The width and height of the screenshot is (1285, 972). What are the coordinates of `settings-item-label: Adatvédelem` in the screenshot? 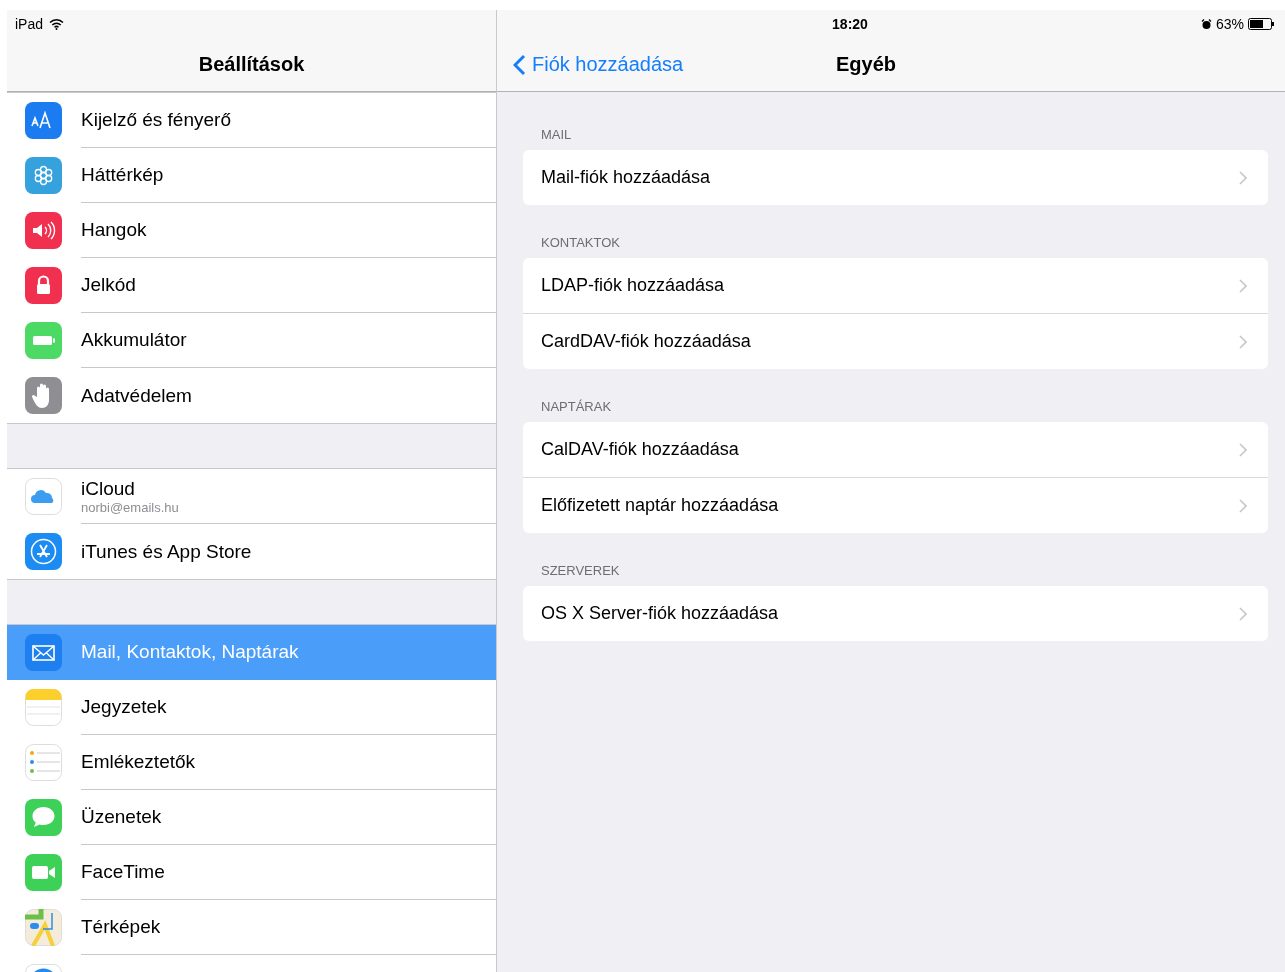 It's located at (136, 395).